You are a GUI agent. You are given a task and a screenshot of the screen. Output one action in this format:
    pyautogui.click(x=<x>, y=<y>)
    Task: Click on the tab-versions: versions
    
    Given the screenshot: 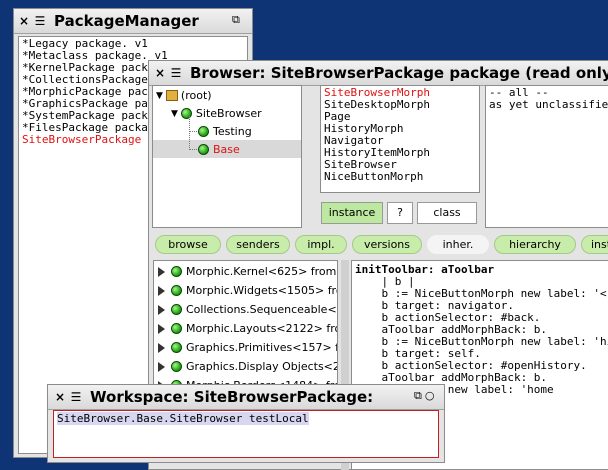 What is the action you would take?
    pyautogui.click(x=387, y=244)
    